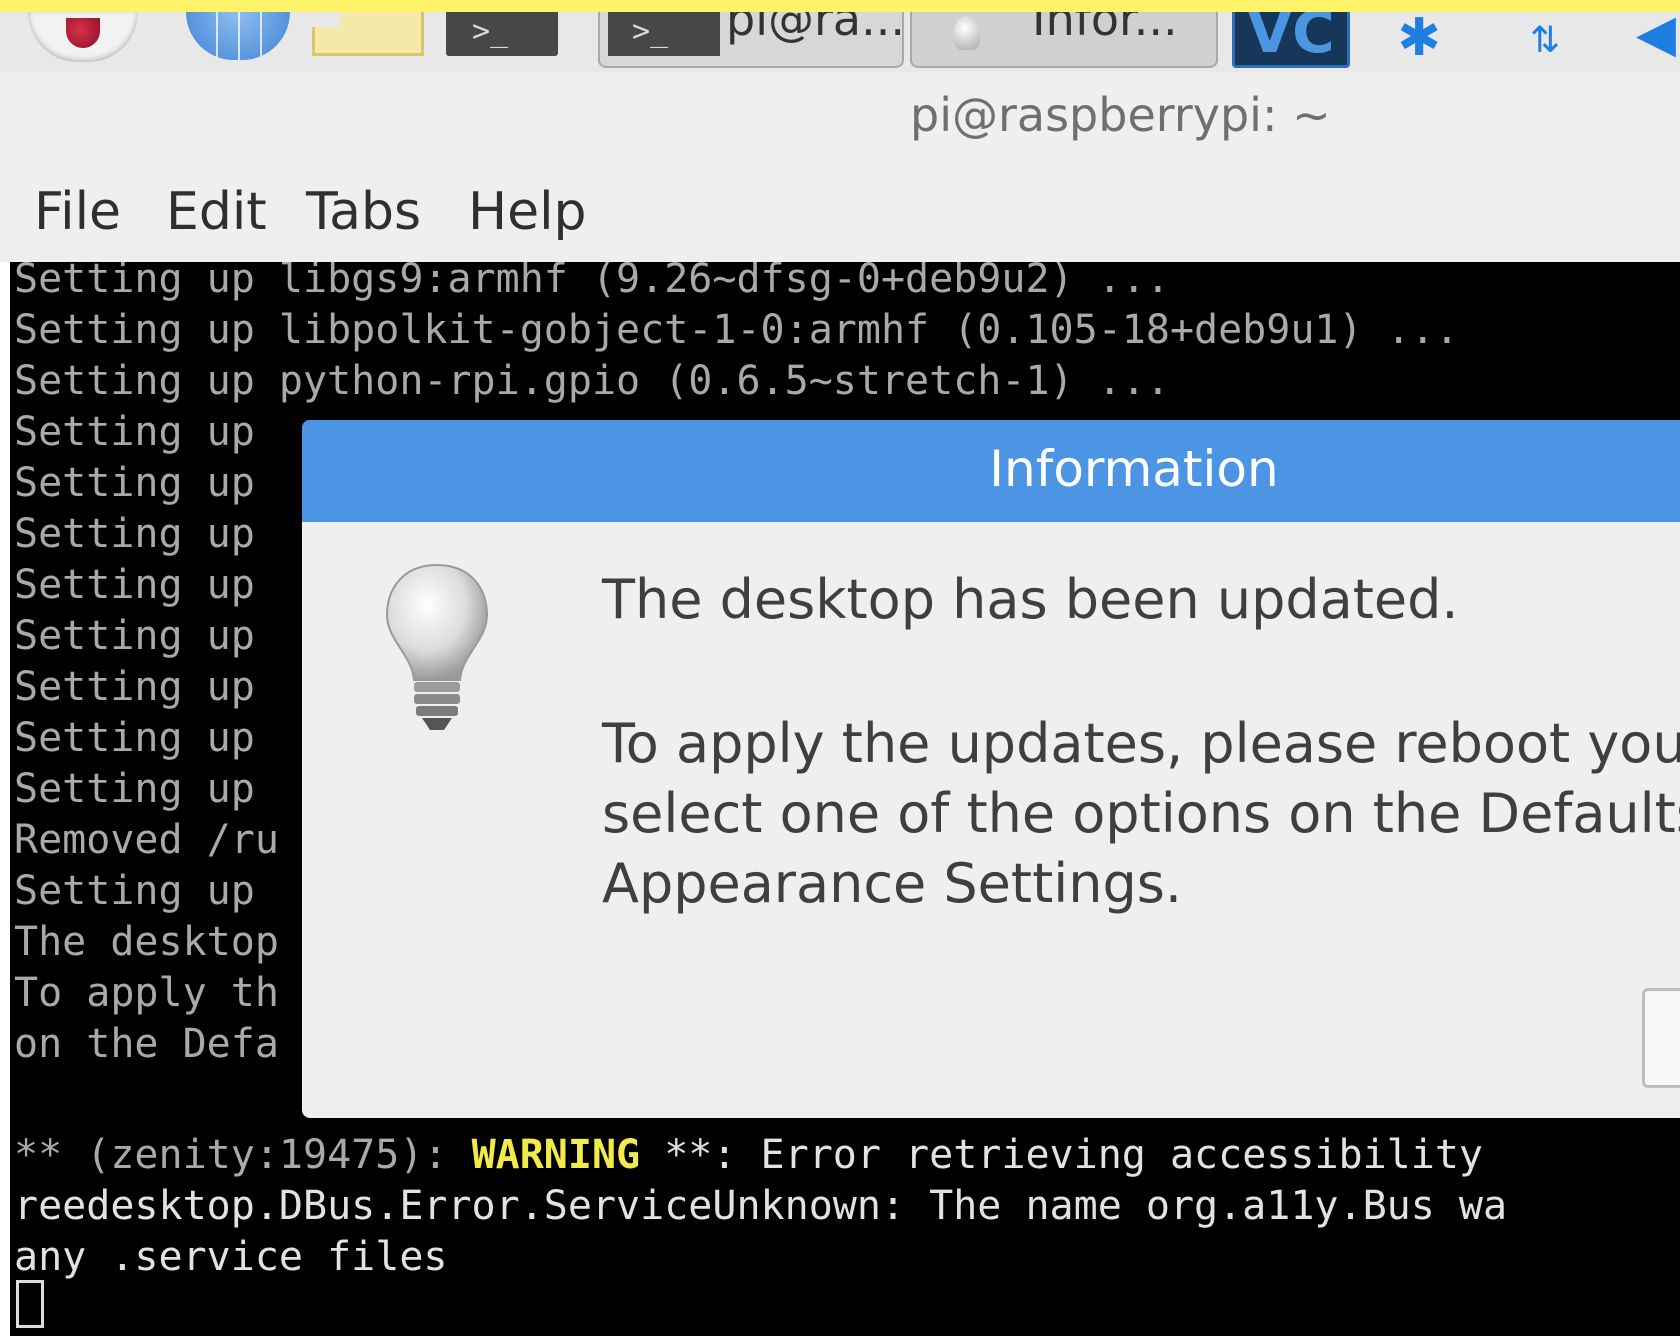 The width and height of the screenshot is (1680, 1336). I want to click on taskbar: >_ >_ pi@ra... Infor... VC ✱ ⇅ ◀, so click(840, 42).